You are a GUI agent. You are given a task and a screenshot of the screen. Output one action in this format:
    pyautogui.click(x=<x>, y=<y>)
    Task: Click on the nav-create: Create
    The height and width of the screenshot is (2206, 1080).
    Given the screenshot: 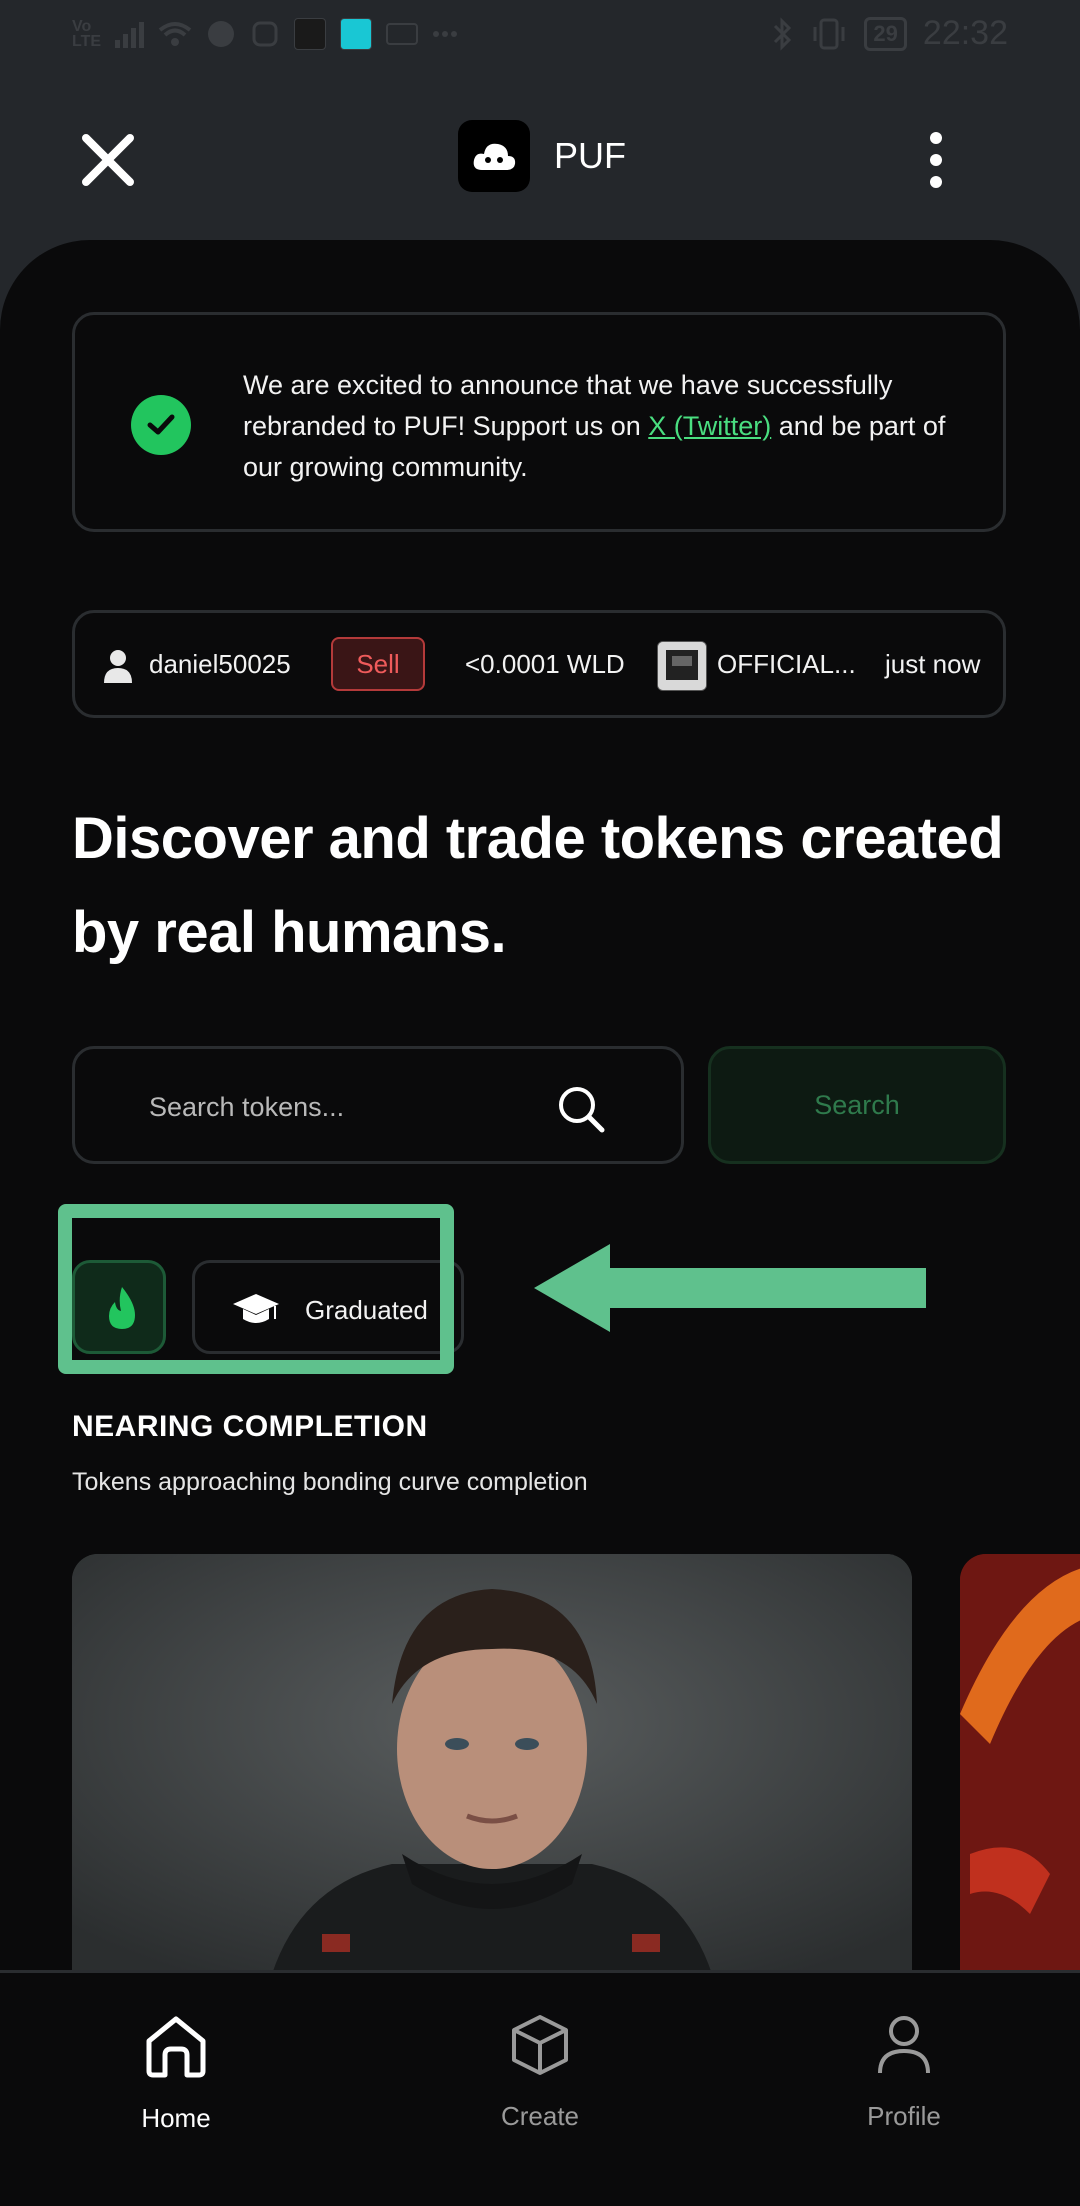 What is the action you would take?
    pyautogui.click(x=540, y=2072)
    